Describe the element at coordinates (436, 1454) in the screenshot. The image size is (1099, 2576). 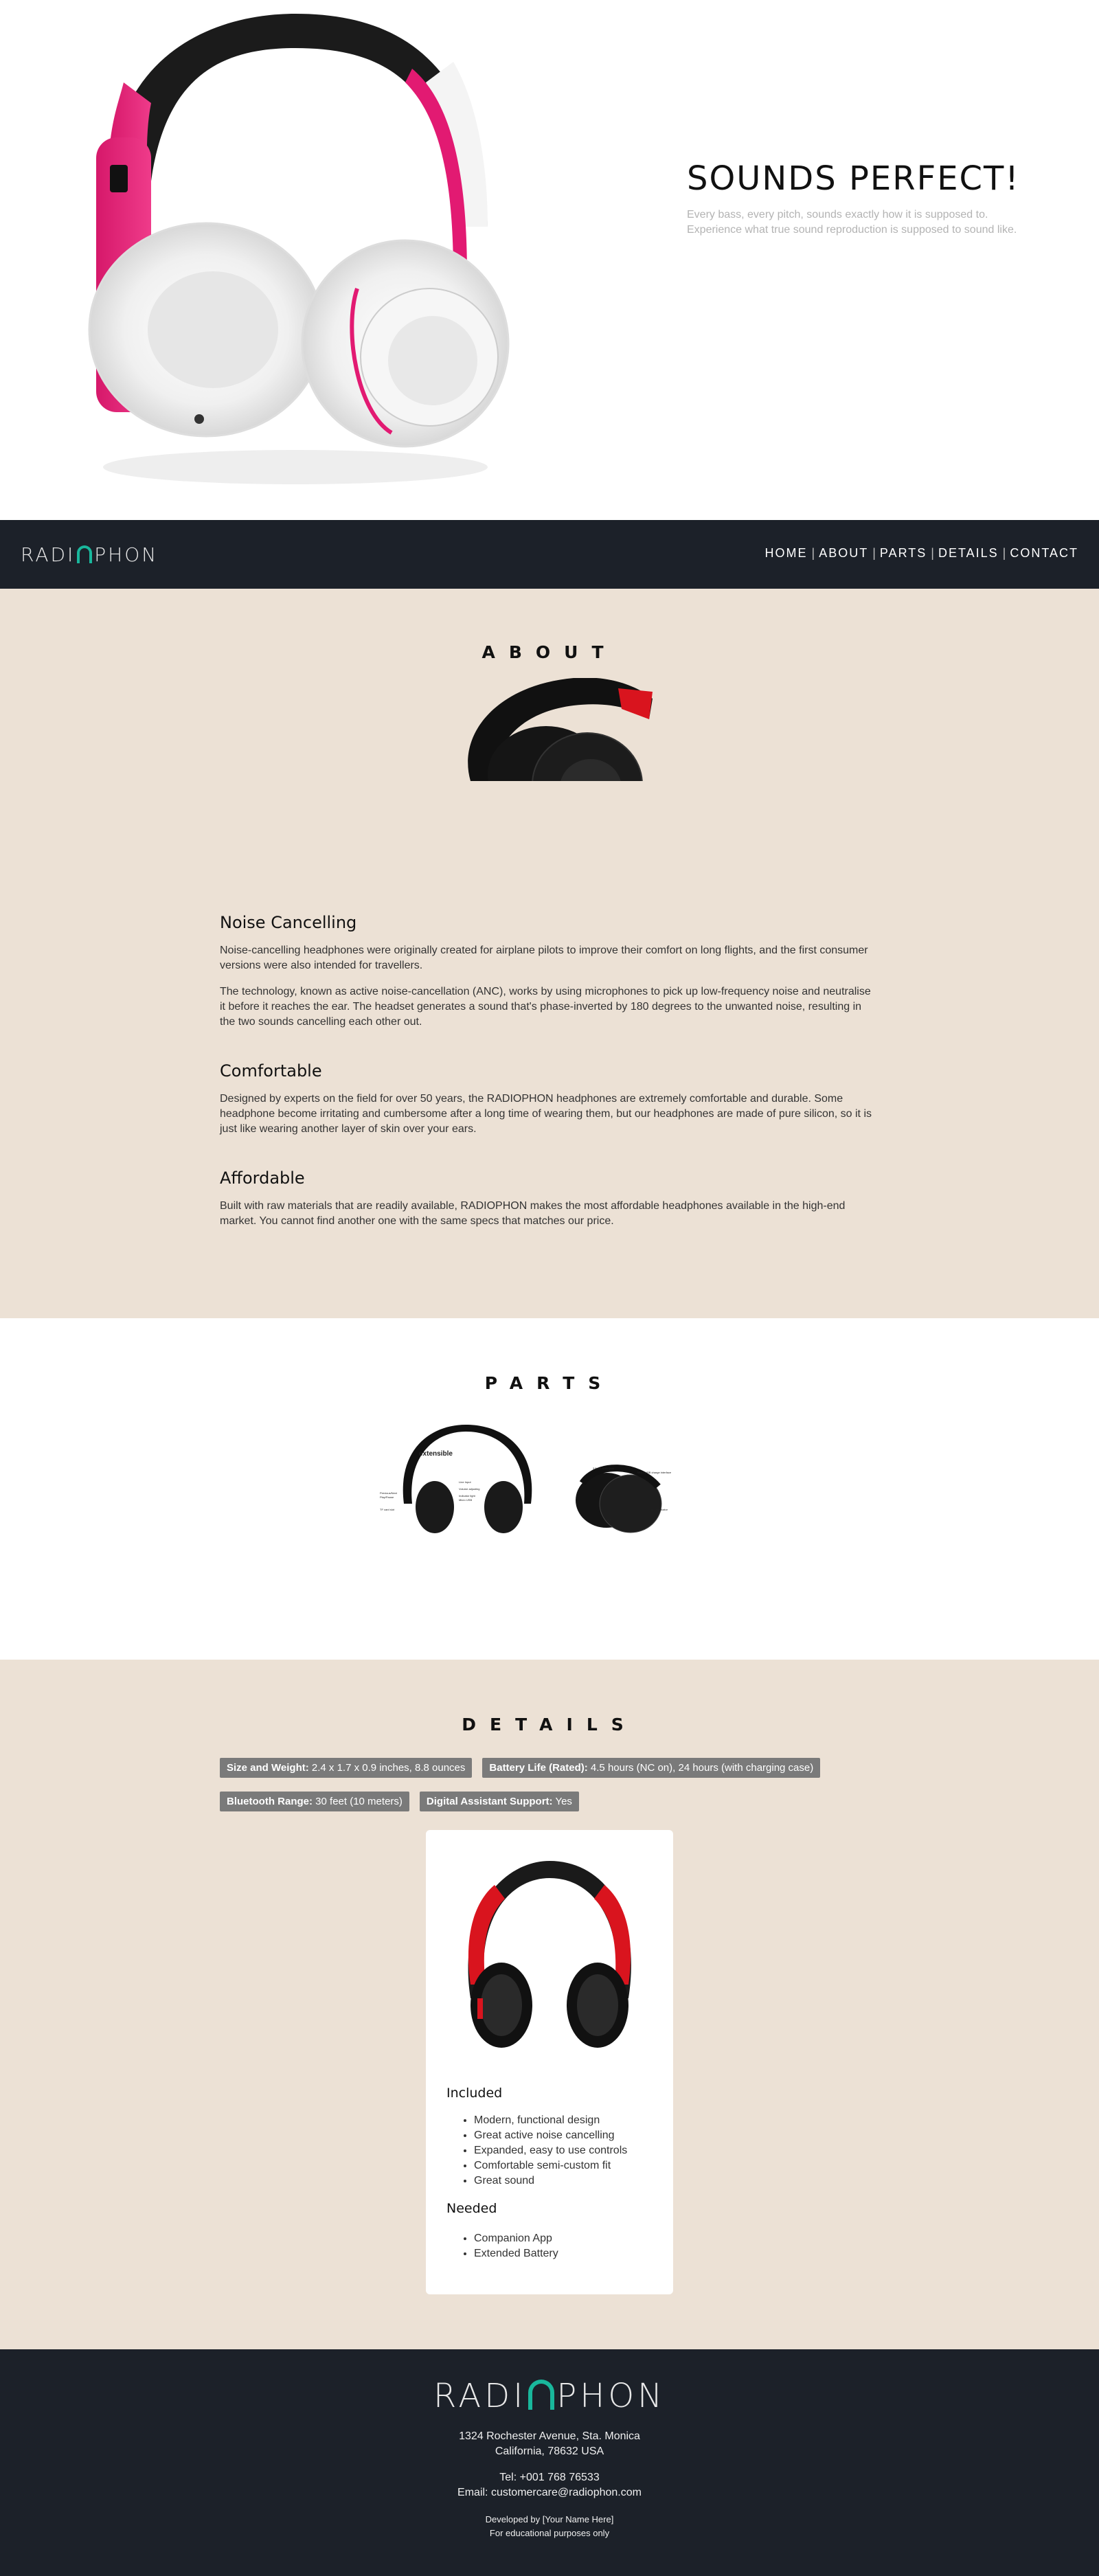
I see `parts-label: extensible` at that location.